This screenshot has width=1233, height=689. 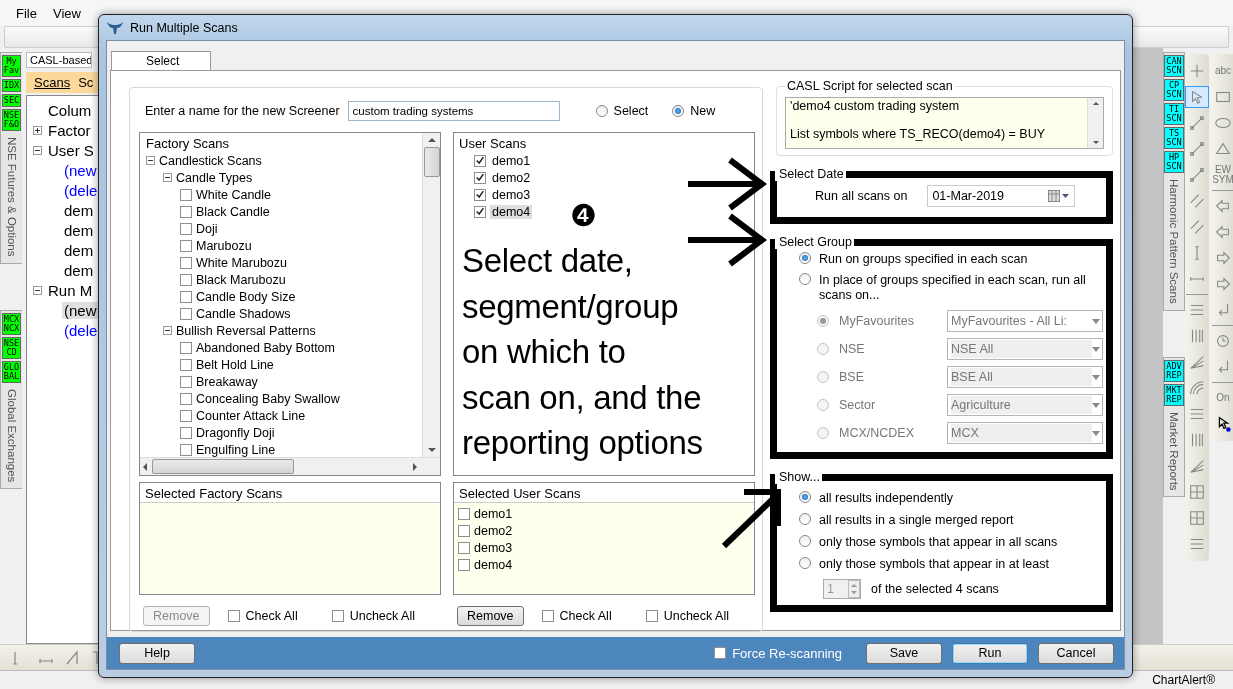 I want to click on remove-button: Remove, so click(x=490, y=616).